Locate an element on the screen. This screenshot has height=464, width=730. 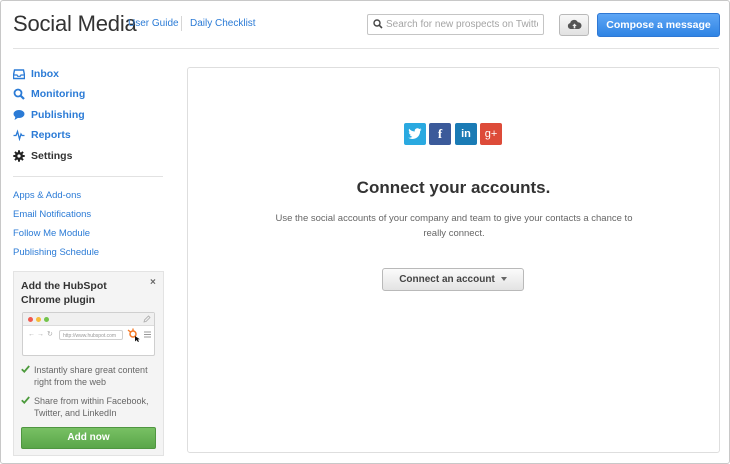
browser-mockup-image: ← → ↻ http://www.hubspot.com is located at coordinates (88, 334).